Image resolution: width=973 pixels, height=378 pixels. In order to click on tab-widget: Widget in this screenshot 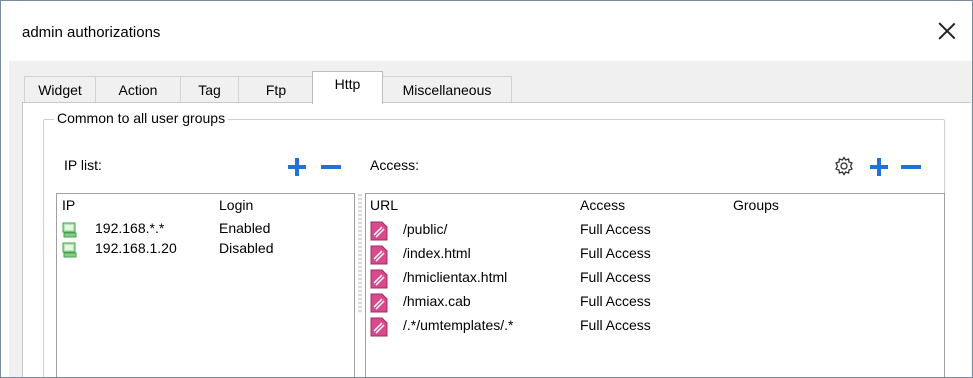, I will do `click(60, 89)`.